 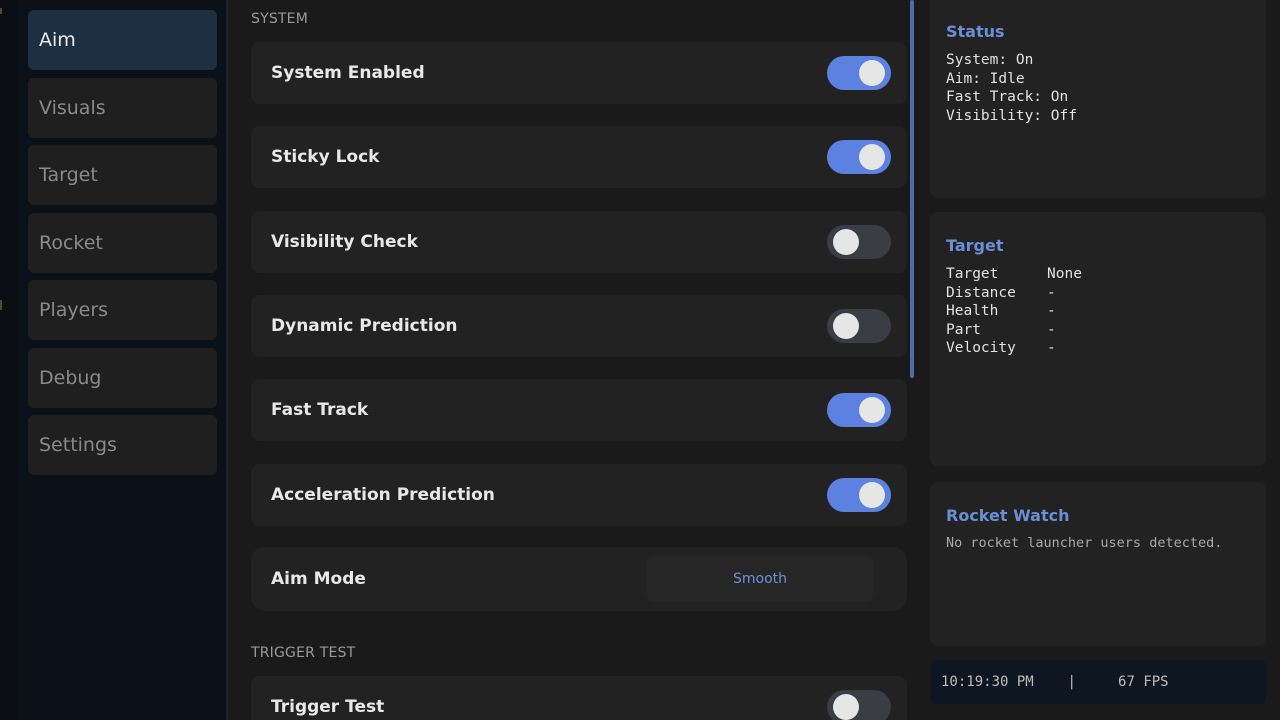 What do you see at coordinates (963, 329) in the screenshot?
I see `target-key: Part` at bounding box center [963, 329].